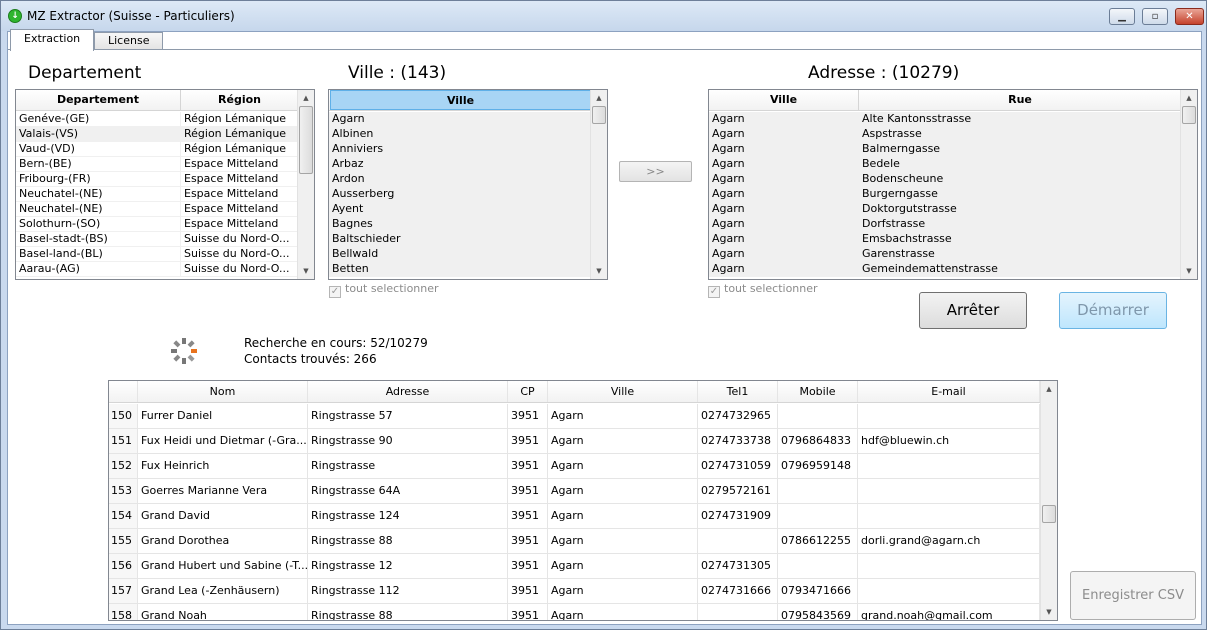 Image resolution: width=1207 pixels, height=630 pixels. I want to click on adresse-scrollbar: ▲ ▼, so click(1188, 184).